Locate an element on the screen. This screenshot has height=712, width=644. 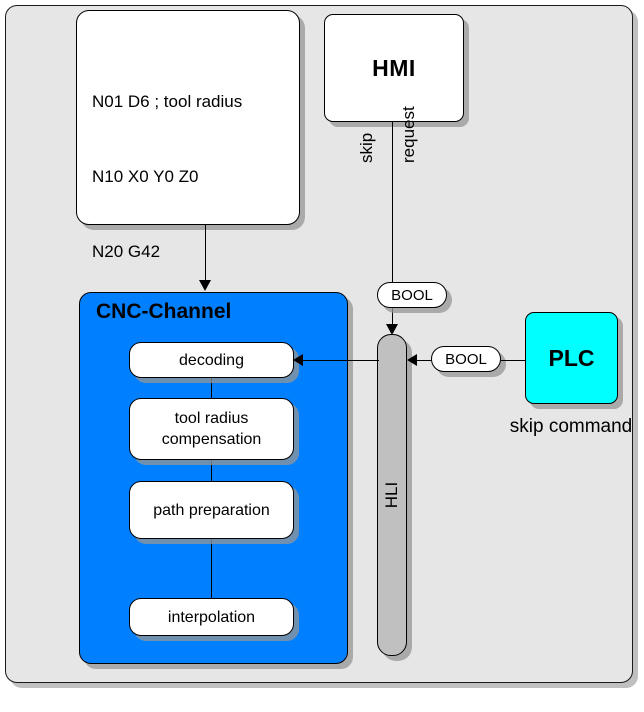
bool-pill-plc: BOOL is located at coordinates (466, 359).